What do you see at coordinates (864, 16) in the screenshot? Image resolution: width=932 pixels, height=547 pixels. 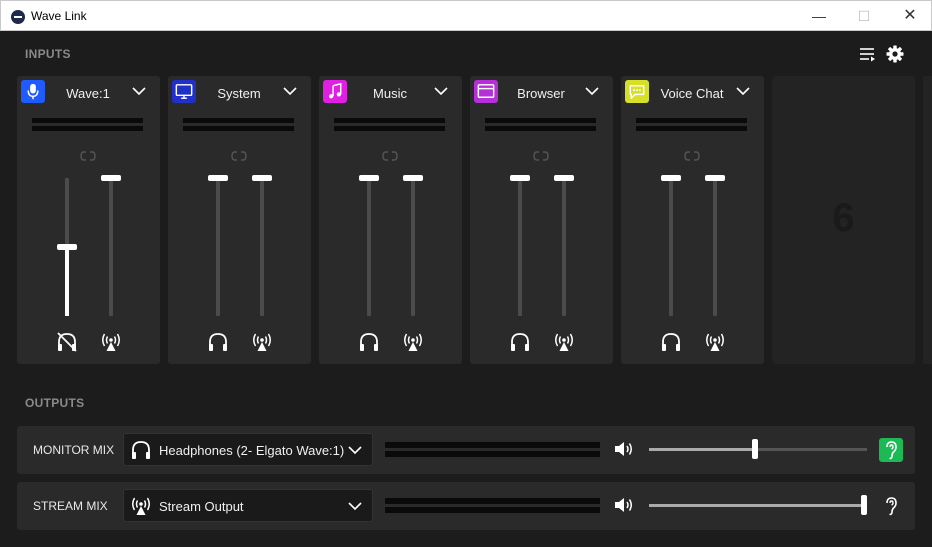 I see `maximize-button: ☐` at bounding box center [864, 16].